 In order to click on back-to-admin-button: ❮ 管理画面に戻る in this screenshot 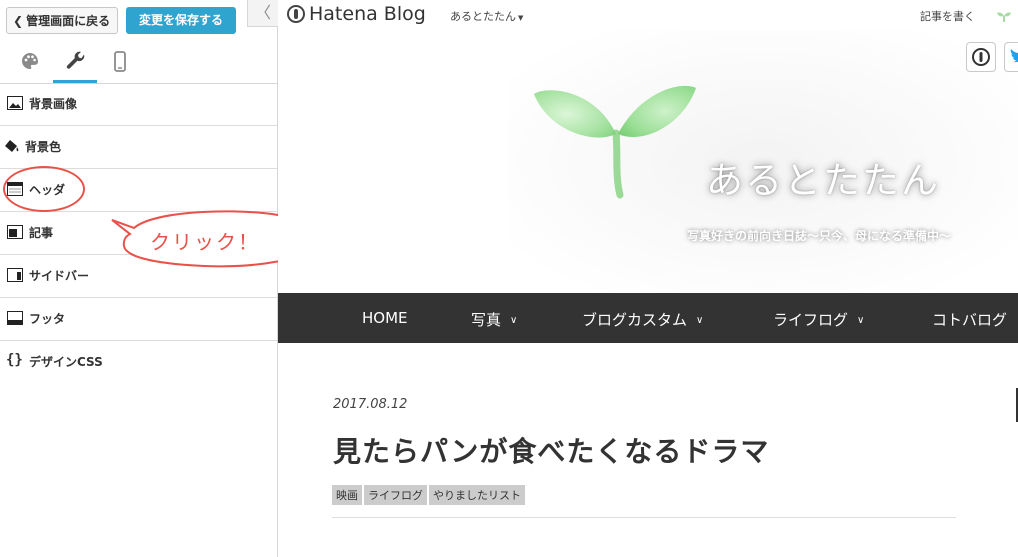, I will do `click(62, 20)`.